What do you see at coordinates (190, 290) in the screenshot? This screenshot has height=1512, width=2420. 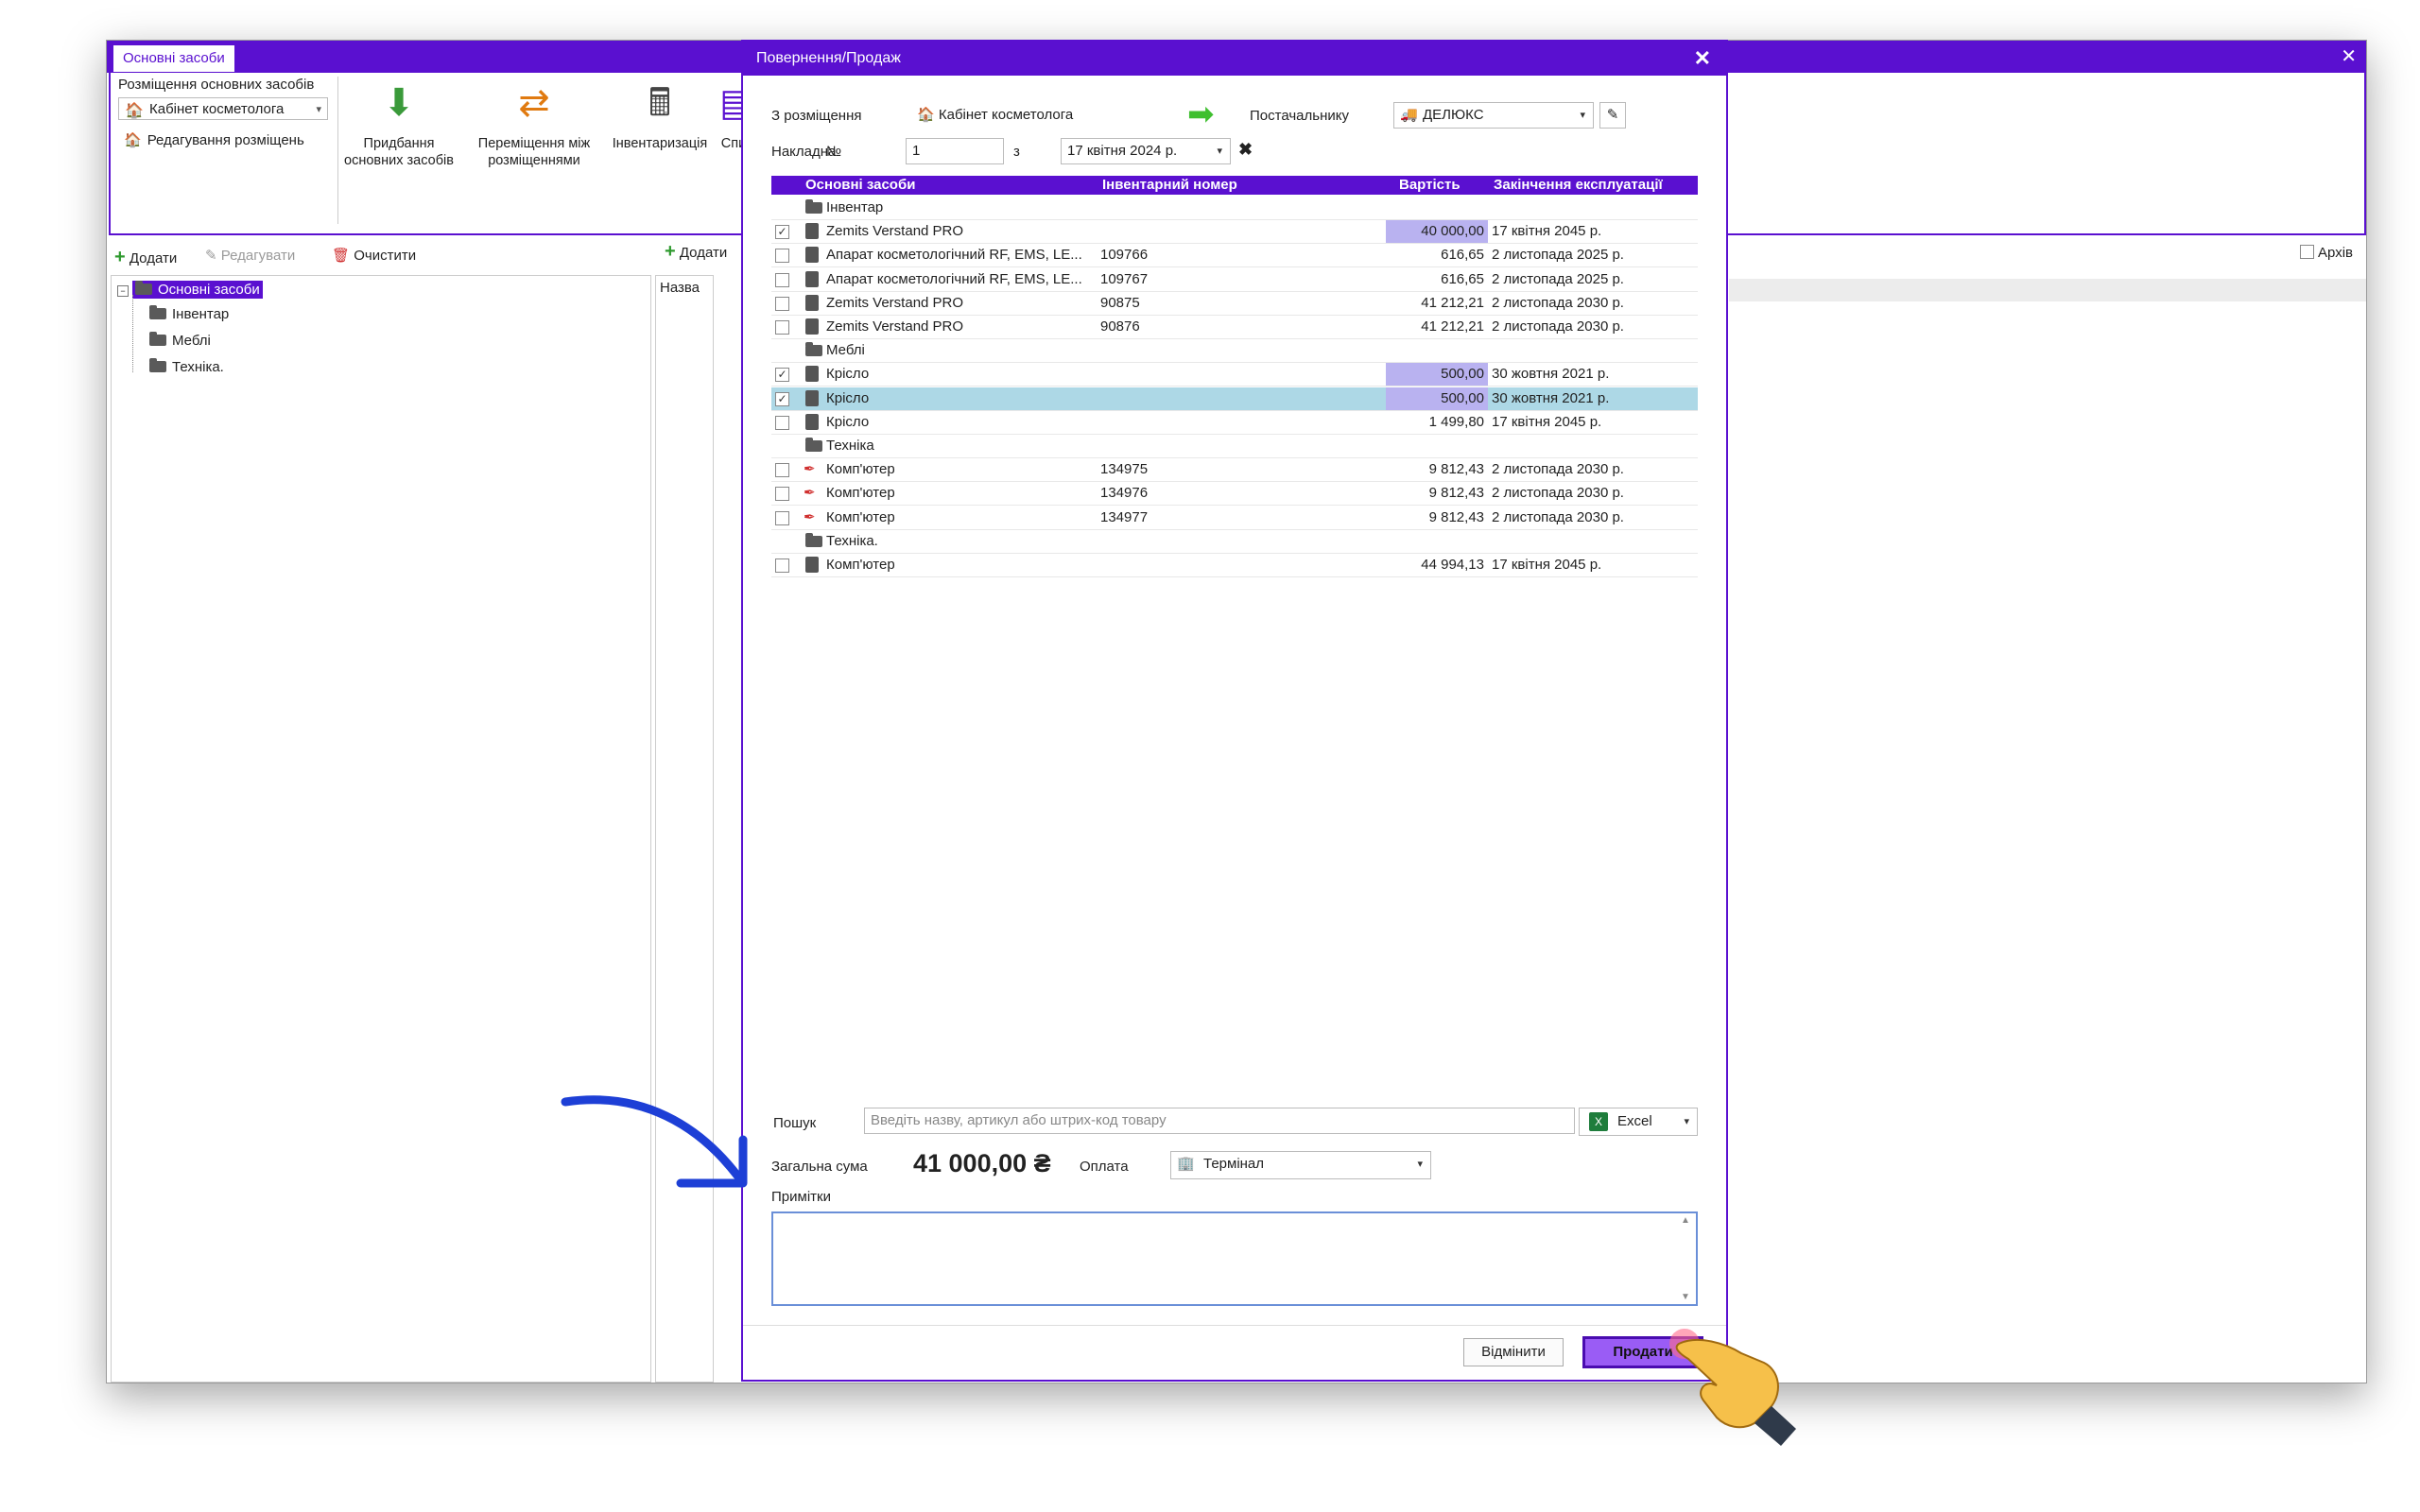 I see `tree-root: − Основні засоби` at bounding box center [190, 290].